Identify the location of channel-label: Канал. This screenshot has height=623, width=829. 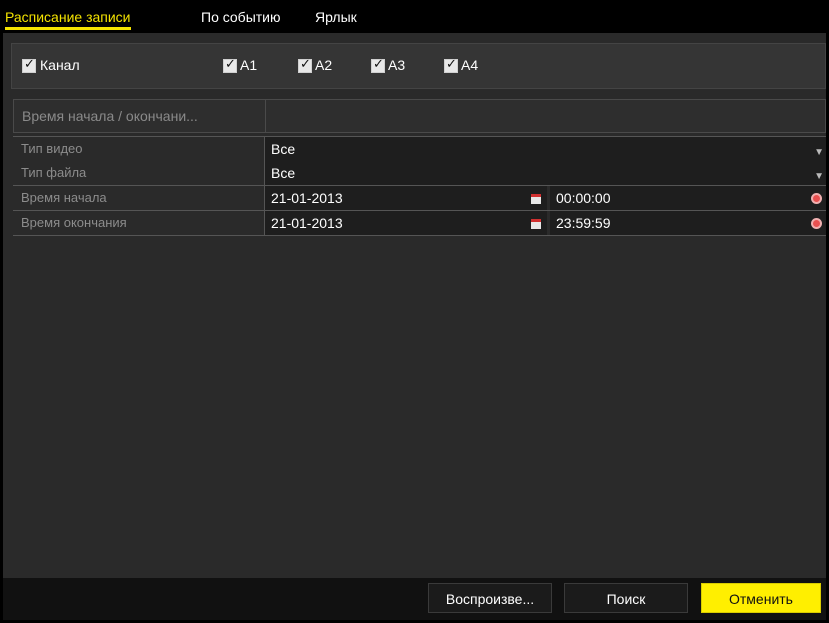
(60, 65).